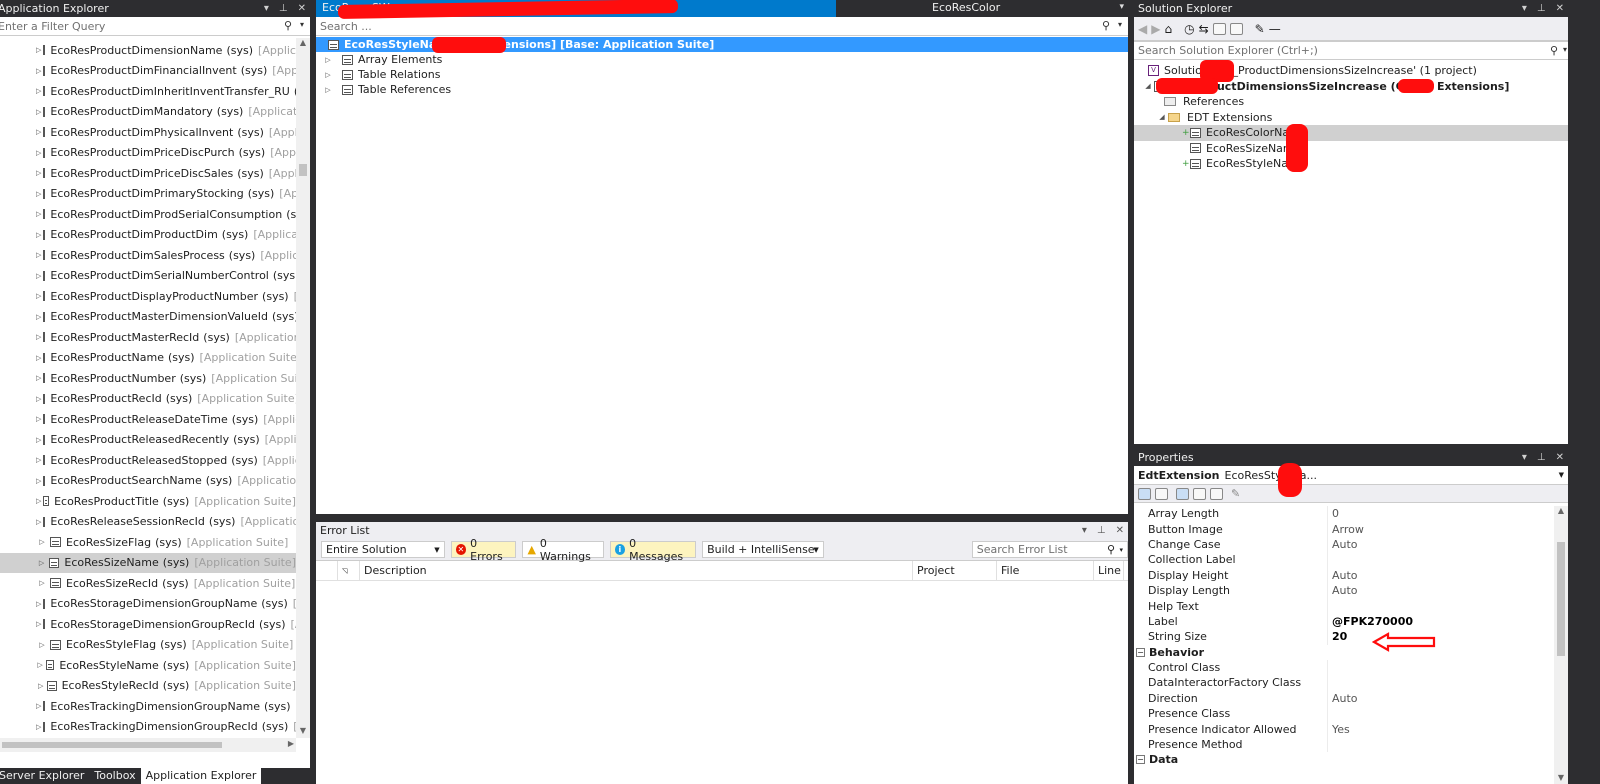  What do you see at coordinates (303, 388) in the screenshot?
I see `vertical-scrollbar: ▲ ▼` at bounding box center [303, 388].